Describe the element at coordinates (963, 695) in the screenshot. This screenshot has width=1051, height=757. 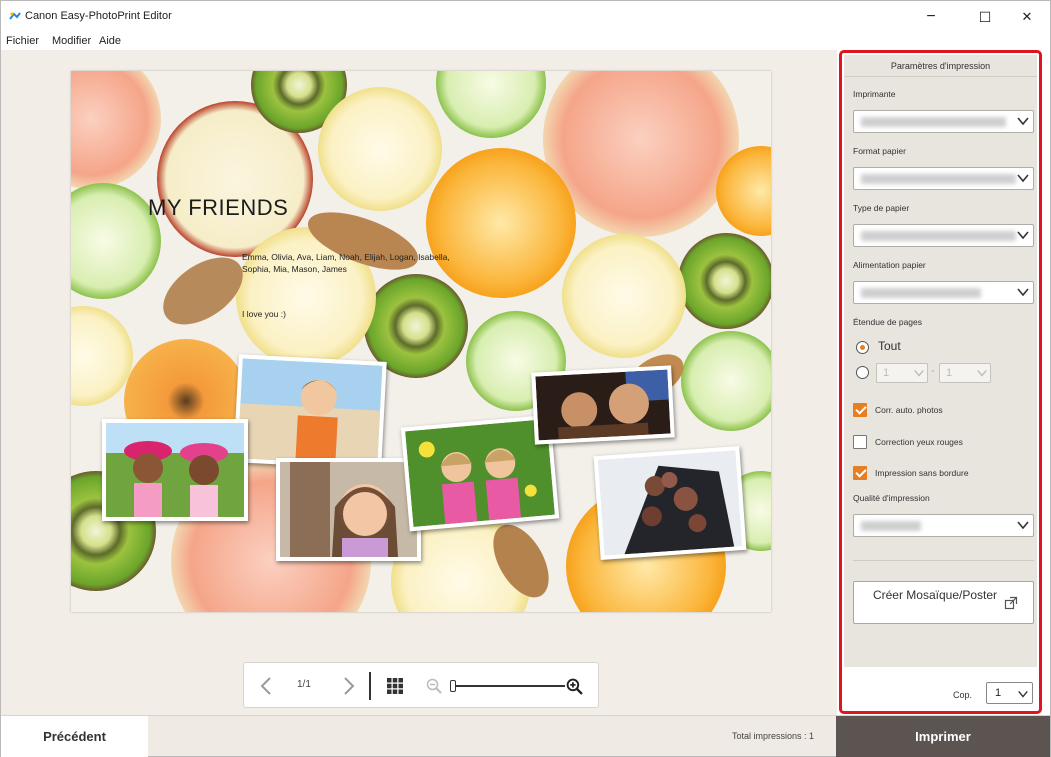
I see `copies-label: Cop.` at that location.